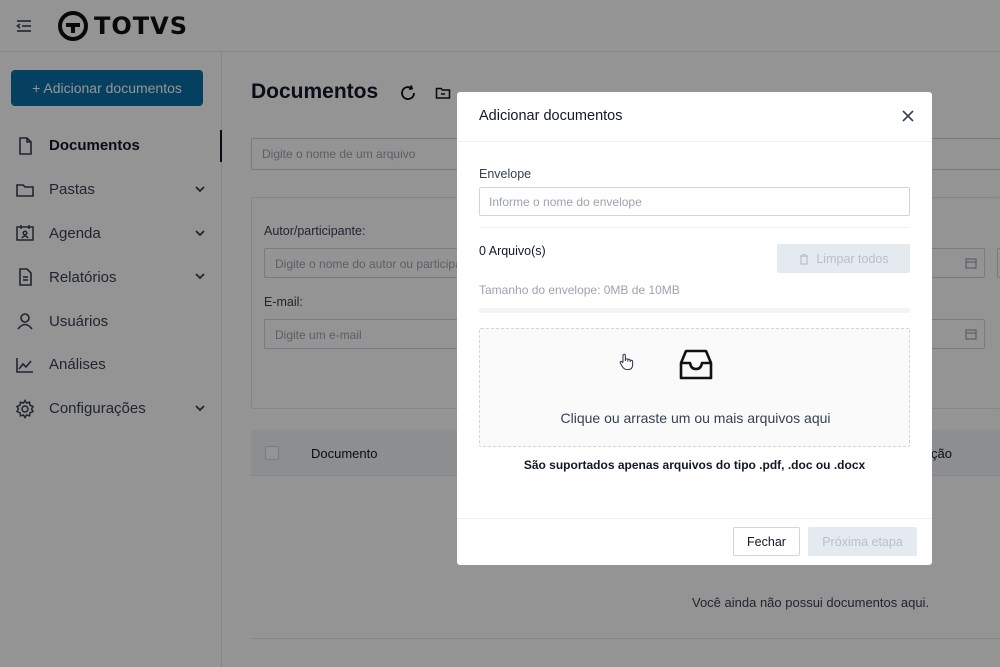 The image size is (1000, 667). Describe the element at coordinates (694, 201) in the screenshot. I see `envelope-name-input: Informe o nome do envelope` at that location.